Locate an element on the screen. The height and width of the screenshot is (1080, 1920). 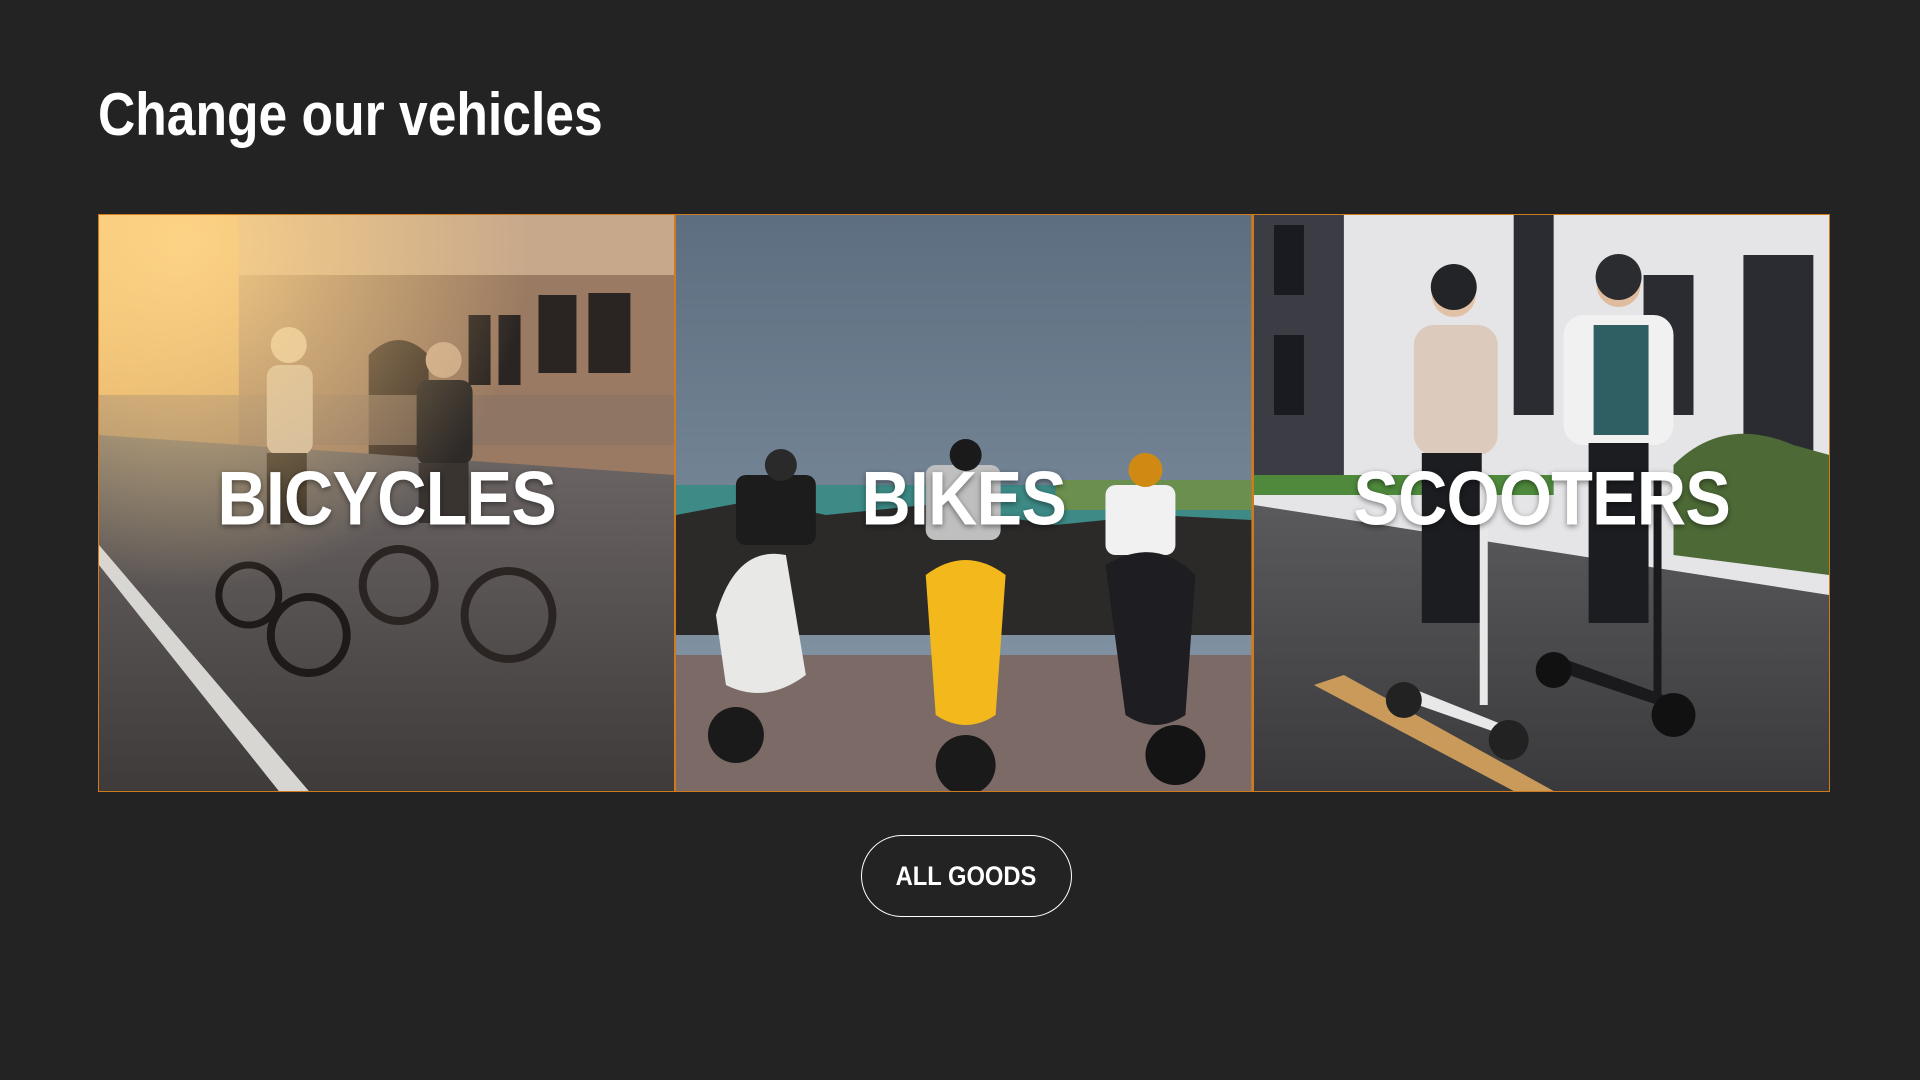
category-label-scooters: SCOOTERS is located at coordinates (1541, 499).